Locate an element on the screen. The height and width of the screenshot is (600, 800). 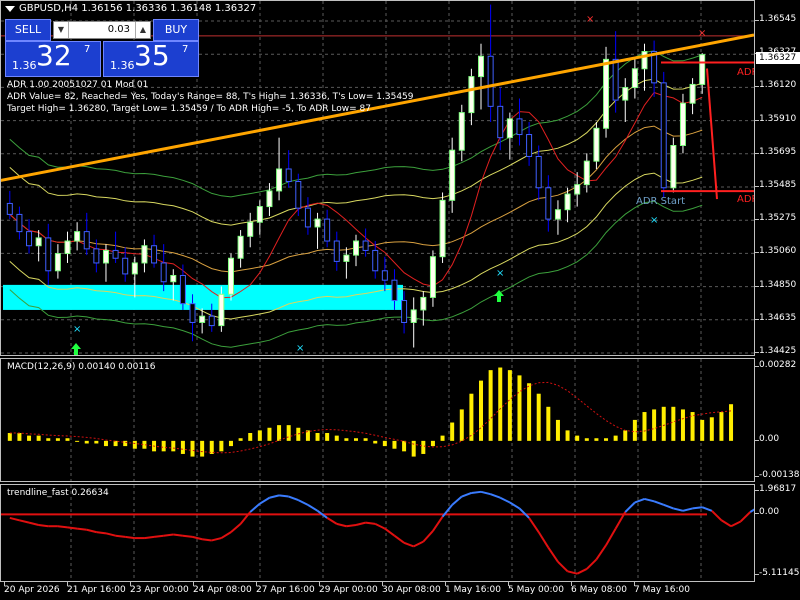
sell-price-button: 1.36 32 7 is located at coordinates (53, 58).